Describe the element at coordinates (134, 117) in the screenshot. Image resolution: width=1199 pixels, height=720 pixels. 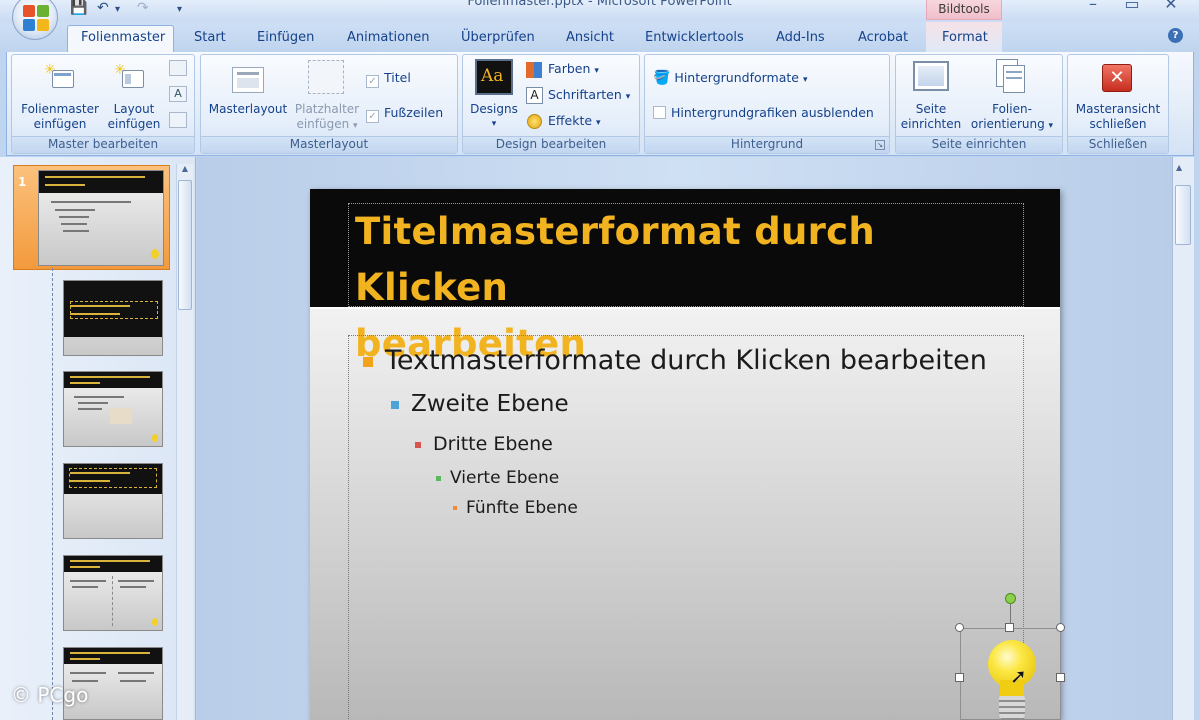
I see `layout-einfuegen-button: Layout einfügen` at that location.